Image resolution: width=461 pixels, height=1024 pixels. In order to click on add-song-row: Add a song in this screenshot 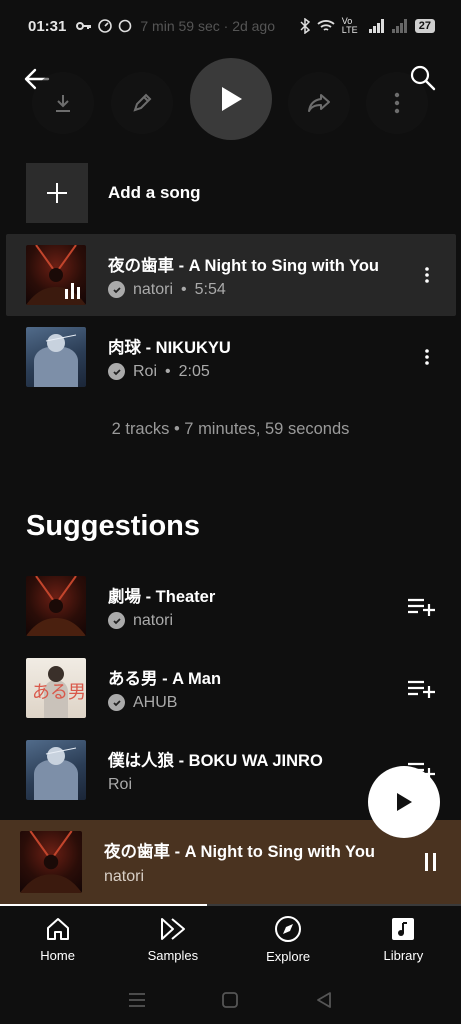, I will do `click(113, 193)`.